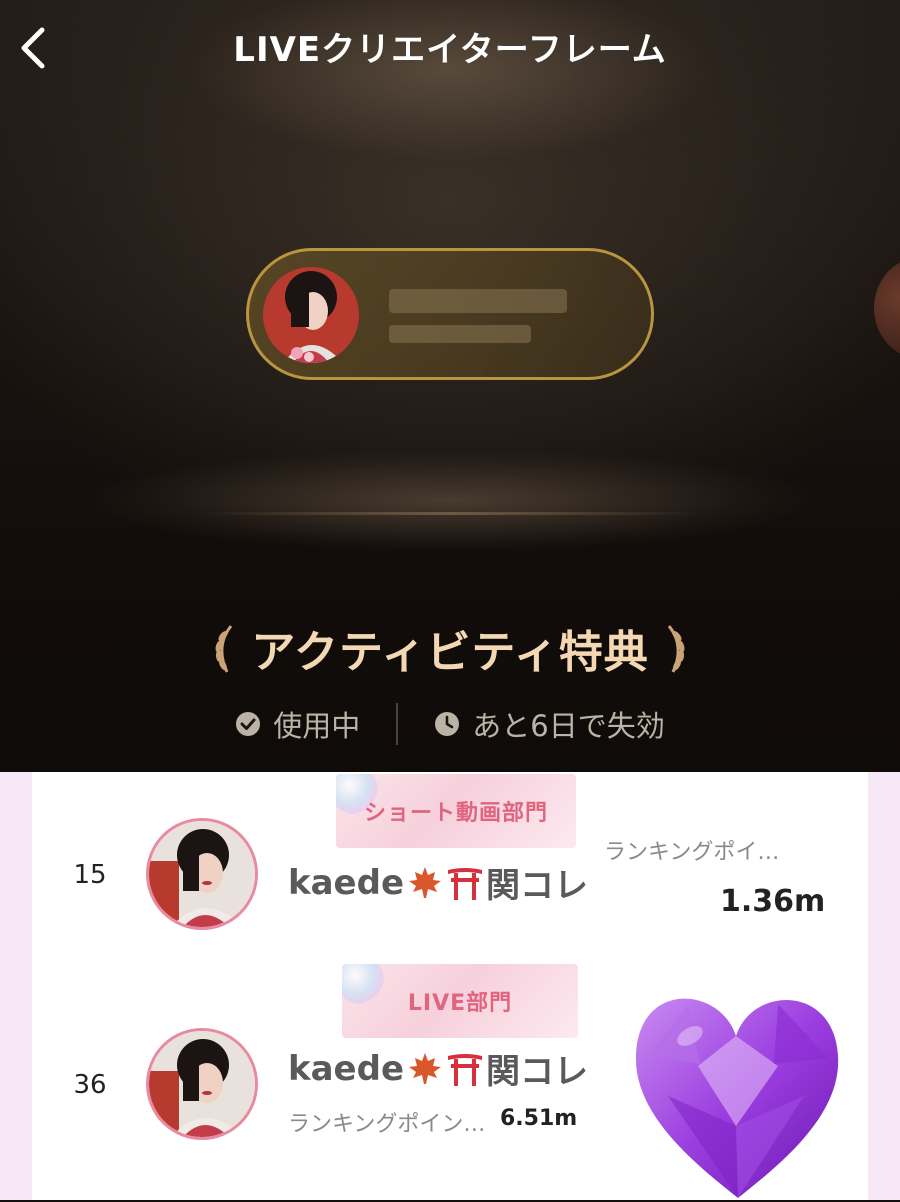 The width and height of the screenshot is (900, 1202). I want to click on live-creator-frame-preview, so click(450, 314).